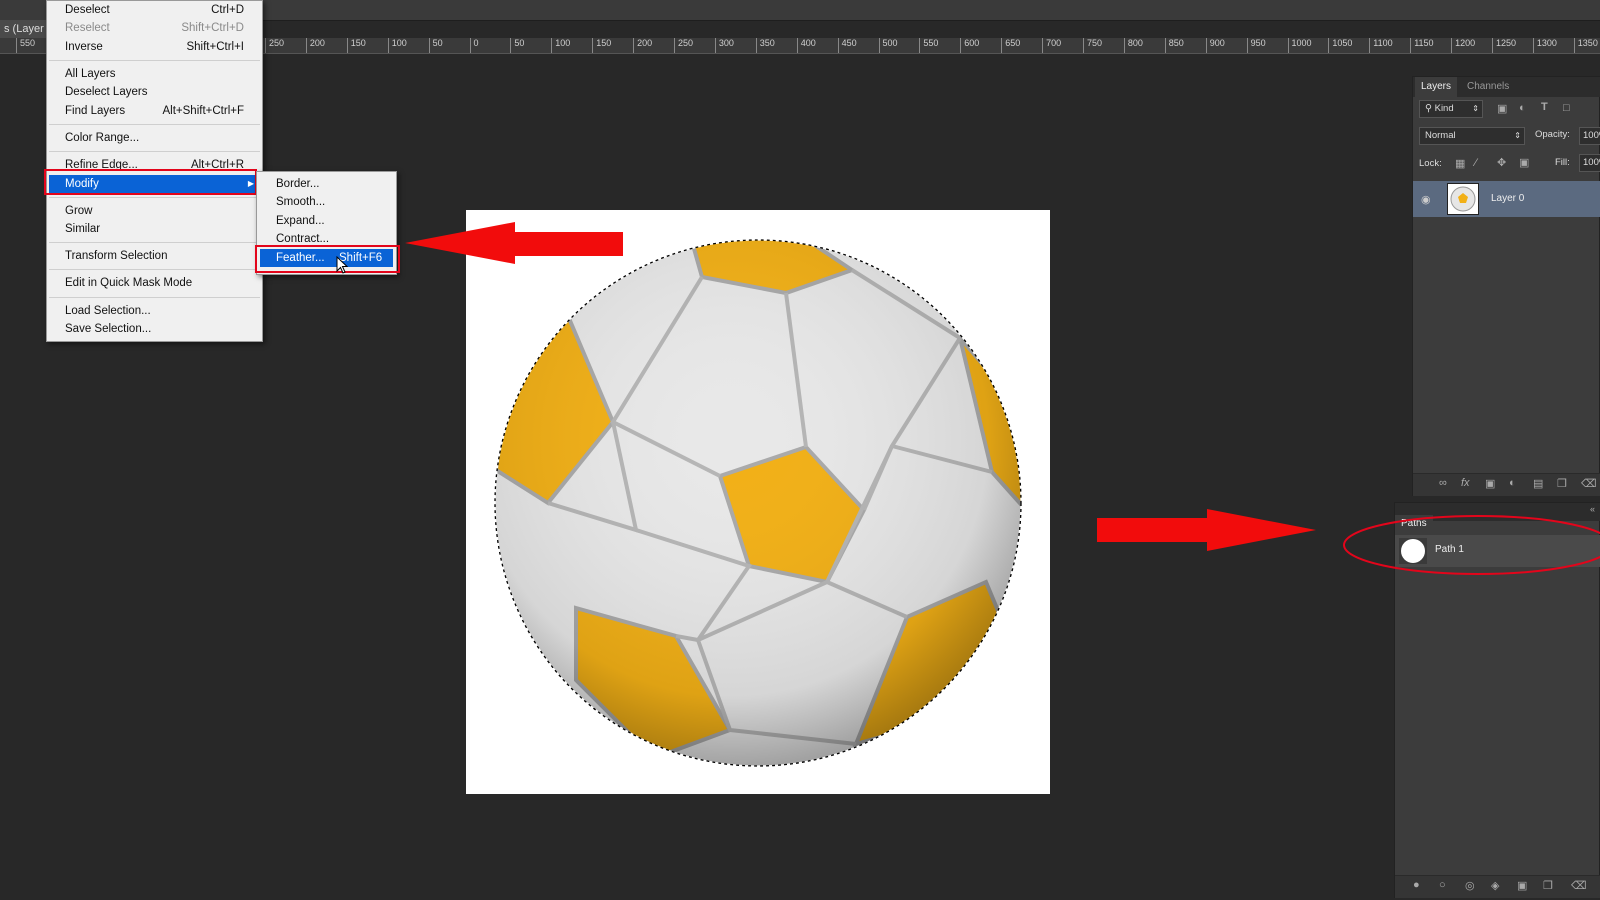 Image resolution: width=1600 pixels, height=900 pixels. What do you see at coordinates (1579, 885) in the screenshot?
I see `delete-path-trash-icon: ⌫` at bounding box center [1579, 885].